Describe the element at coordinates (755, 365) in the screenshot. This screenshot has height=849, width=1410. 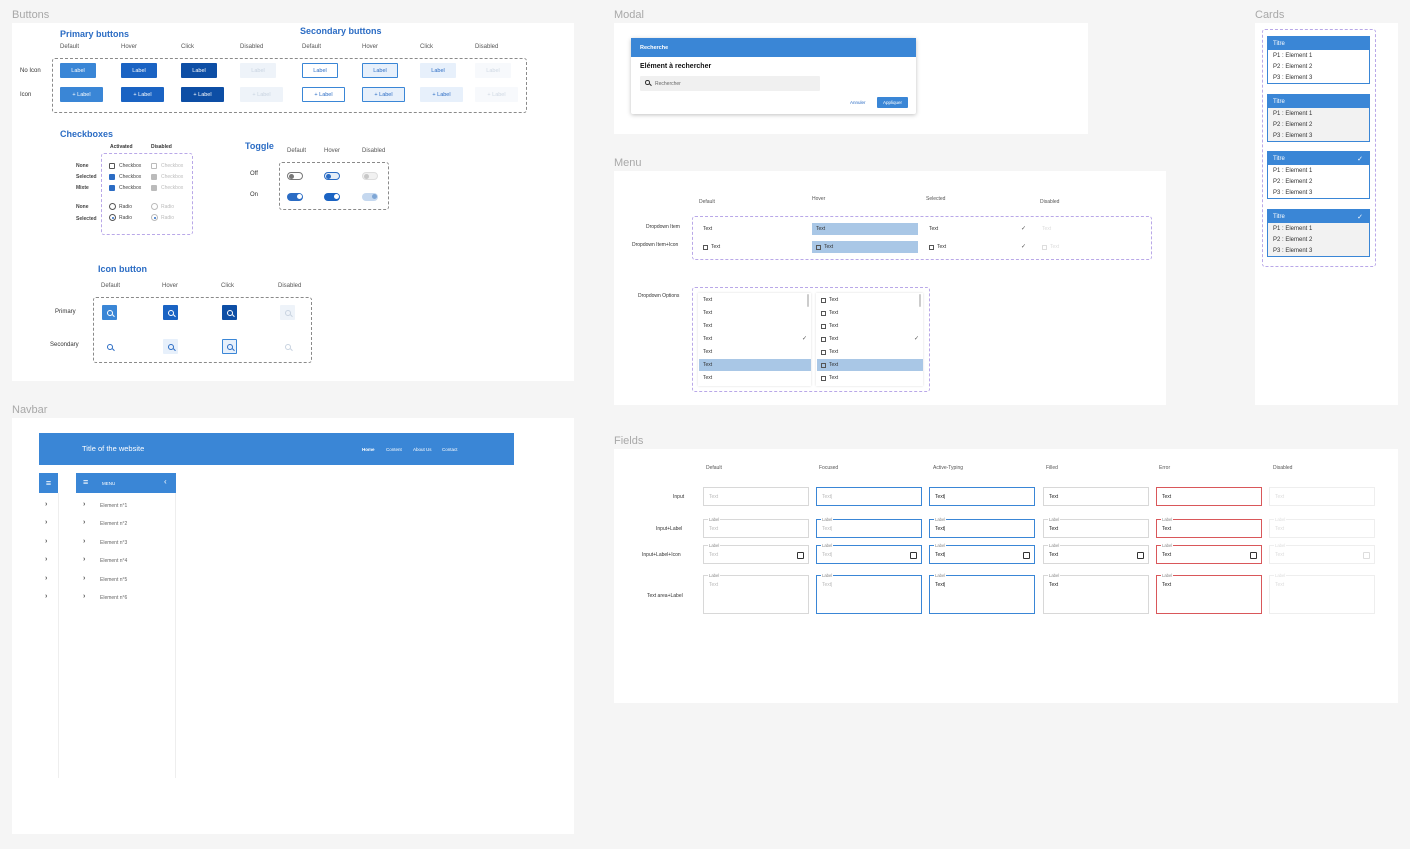
I see `dropdown-option-hover: Text` at that location.